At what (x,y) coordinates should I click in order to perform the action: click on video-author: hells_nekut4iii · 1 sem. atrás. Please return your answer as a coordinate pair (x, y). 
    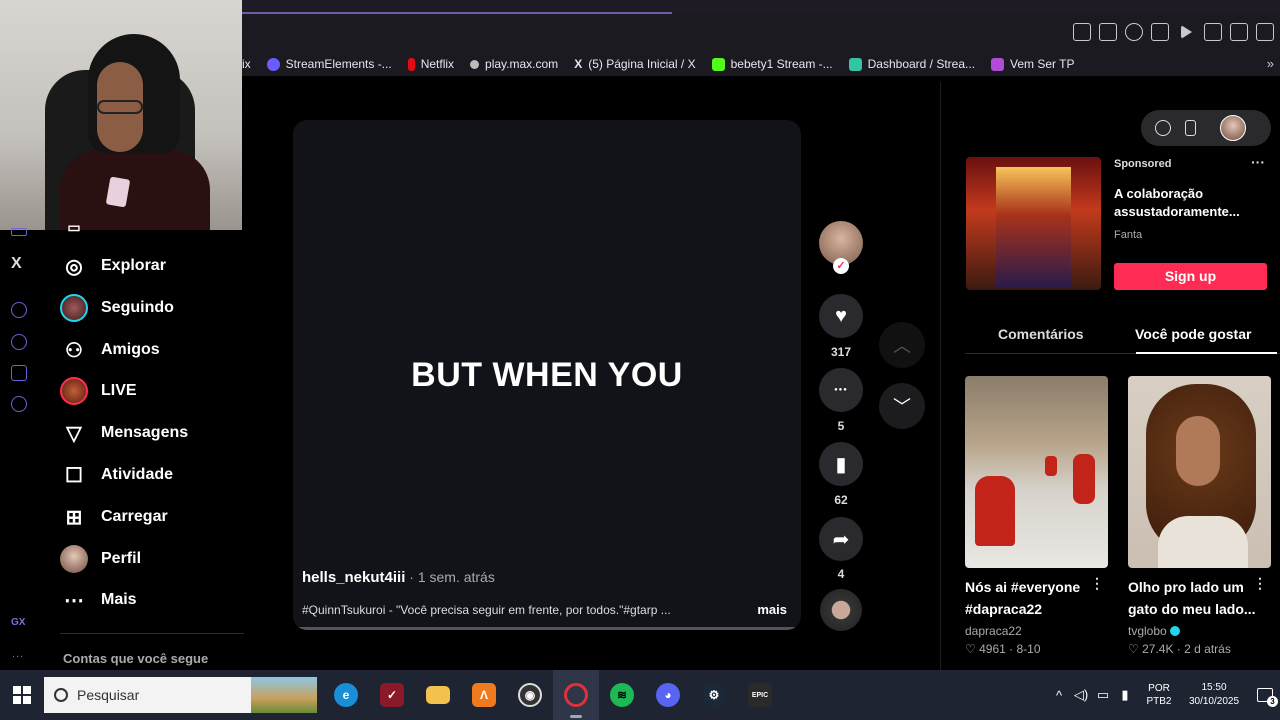
    Looking at the image, I should click on (398, 577).